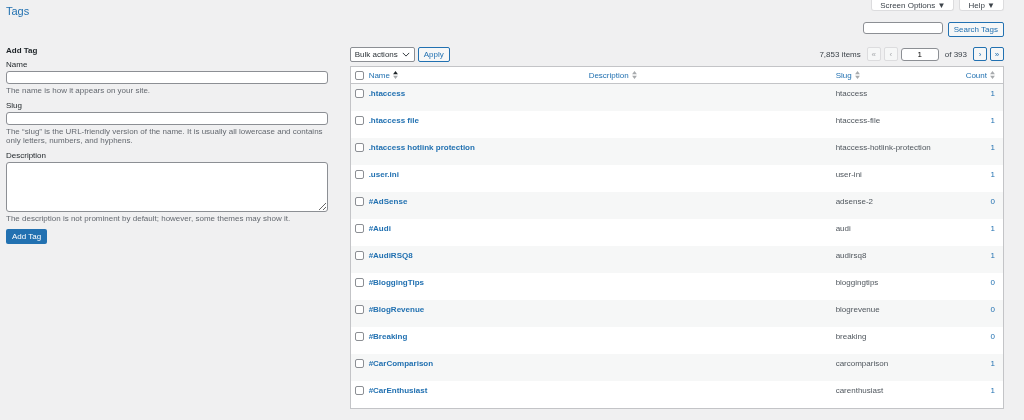  I want to click on tag-name-link: #CarComparison, so click(401, 363).